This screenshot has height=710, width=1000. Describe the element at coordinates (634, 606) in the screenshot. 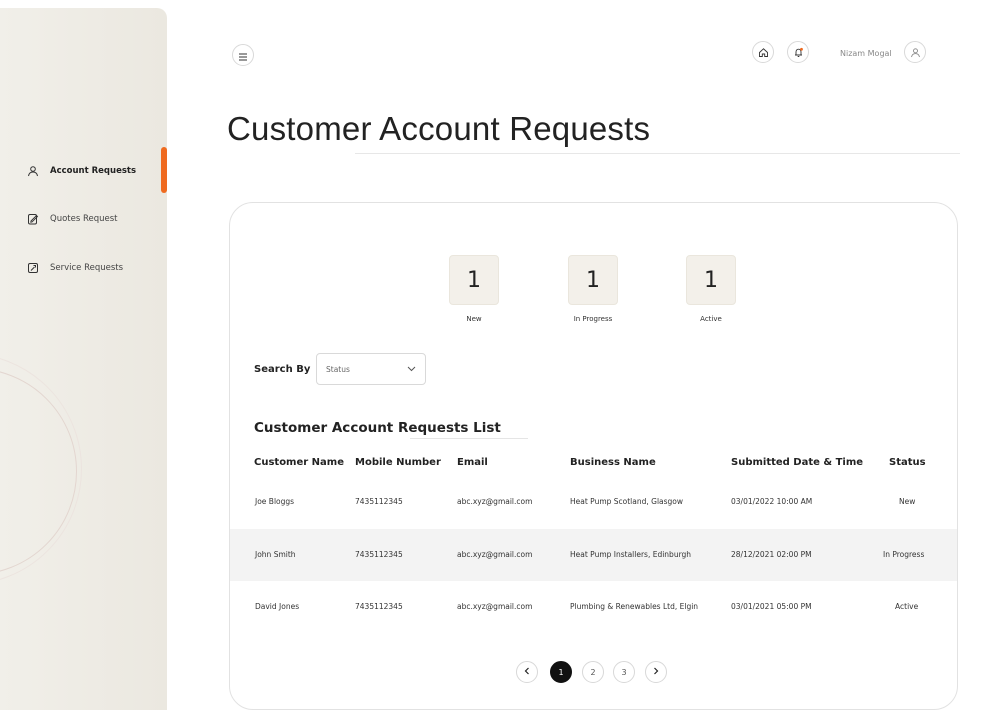

I see `cell-business: Plumbing & Renewables Ltd, Elgin` at that location.